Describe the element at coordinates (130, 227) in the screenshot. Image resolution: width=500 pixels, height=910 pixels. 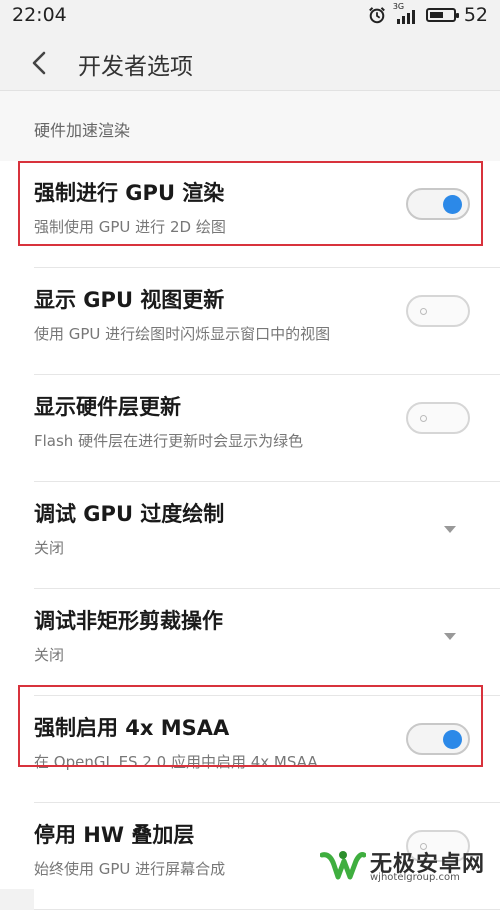
I see `setting-subtitle: 强制使用 GPU 进行 2D 绘图` at that location.